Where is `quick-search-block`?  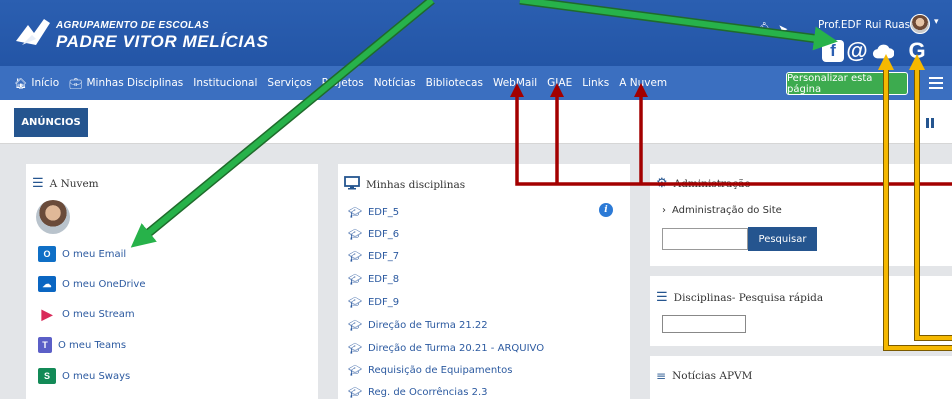
quick-search-block is located at coordinates (801, 311).